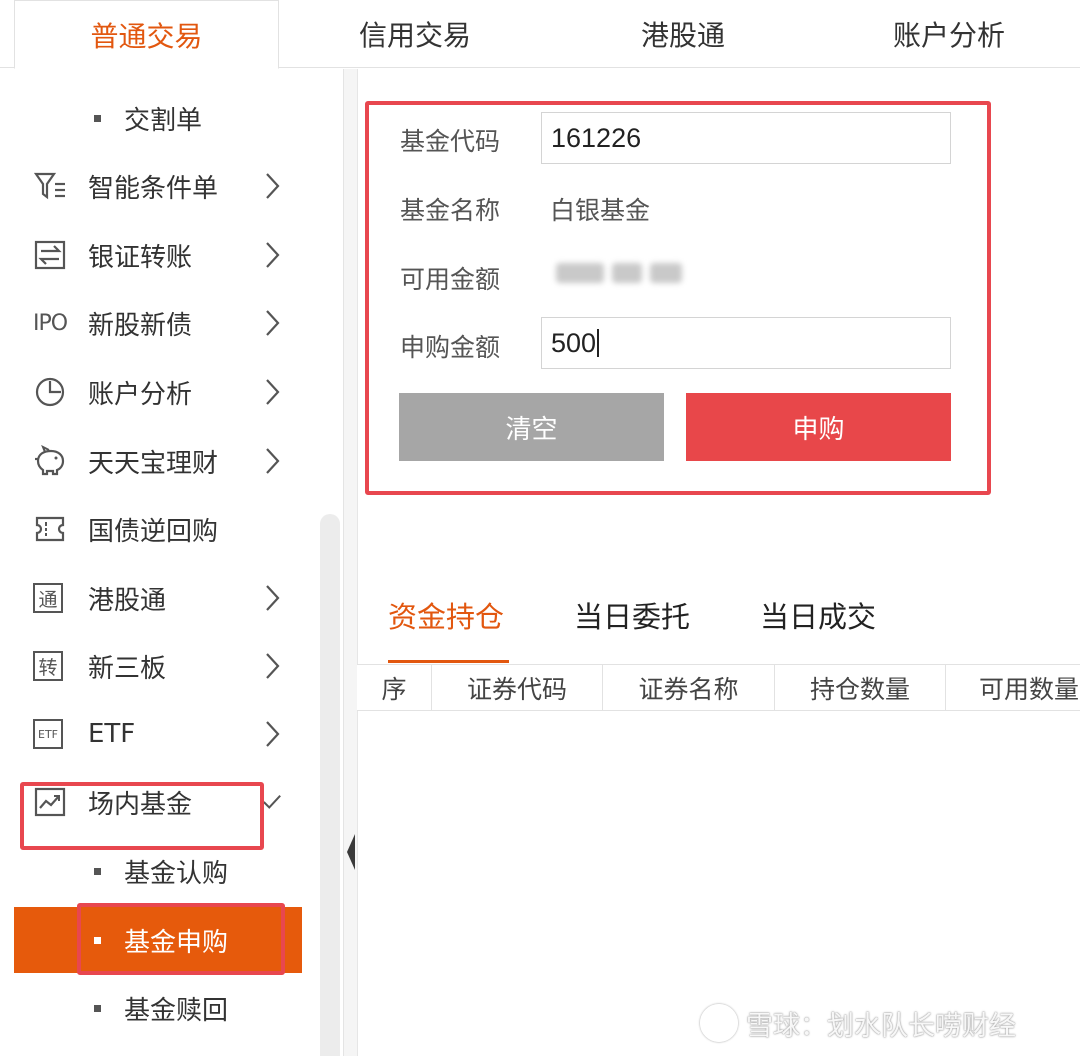 This screenshot has height=1056, width=1080. What do you see at coordinates (176, 1010) in the screenshot?
I see `sub-item-label: 基金赎回` at bounding box center [176, 1010].